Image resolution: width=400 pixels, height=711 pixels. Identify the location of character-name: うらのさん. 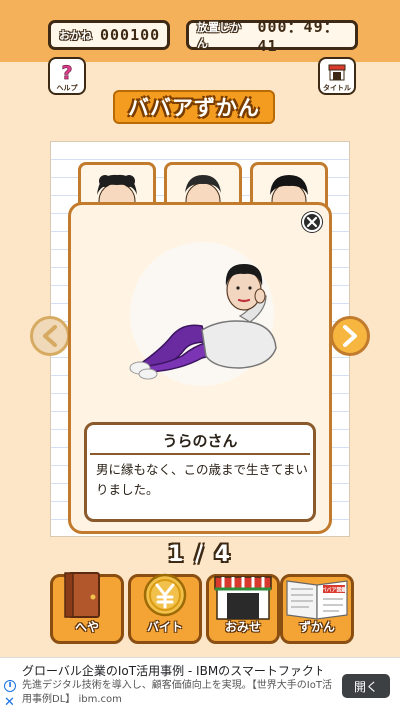
(200, 441).